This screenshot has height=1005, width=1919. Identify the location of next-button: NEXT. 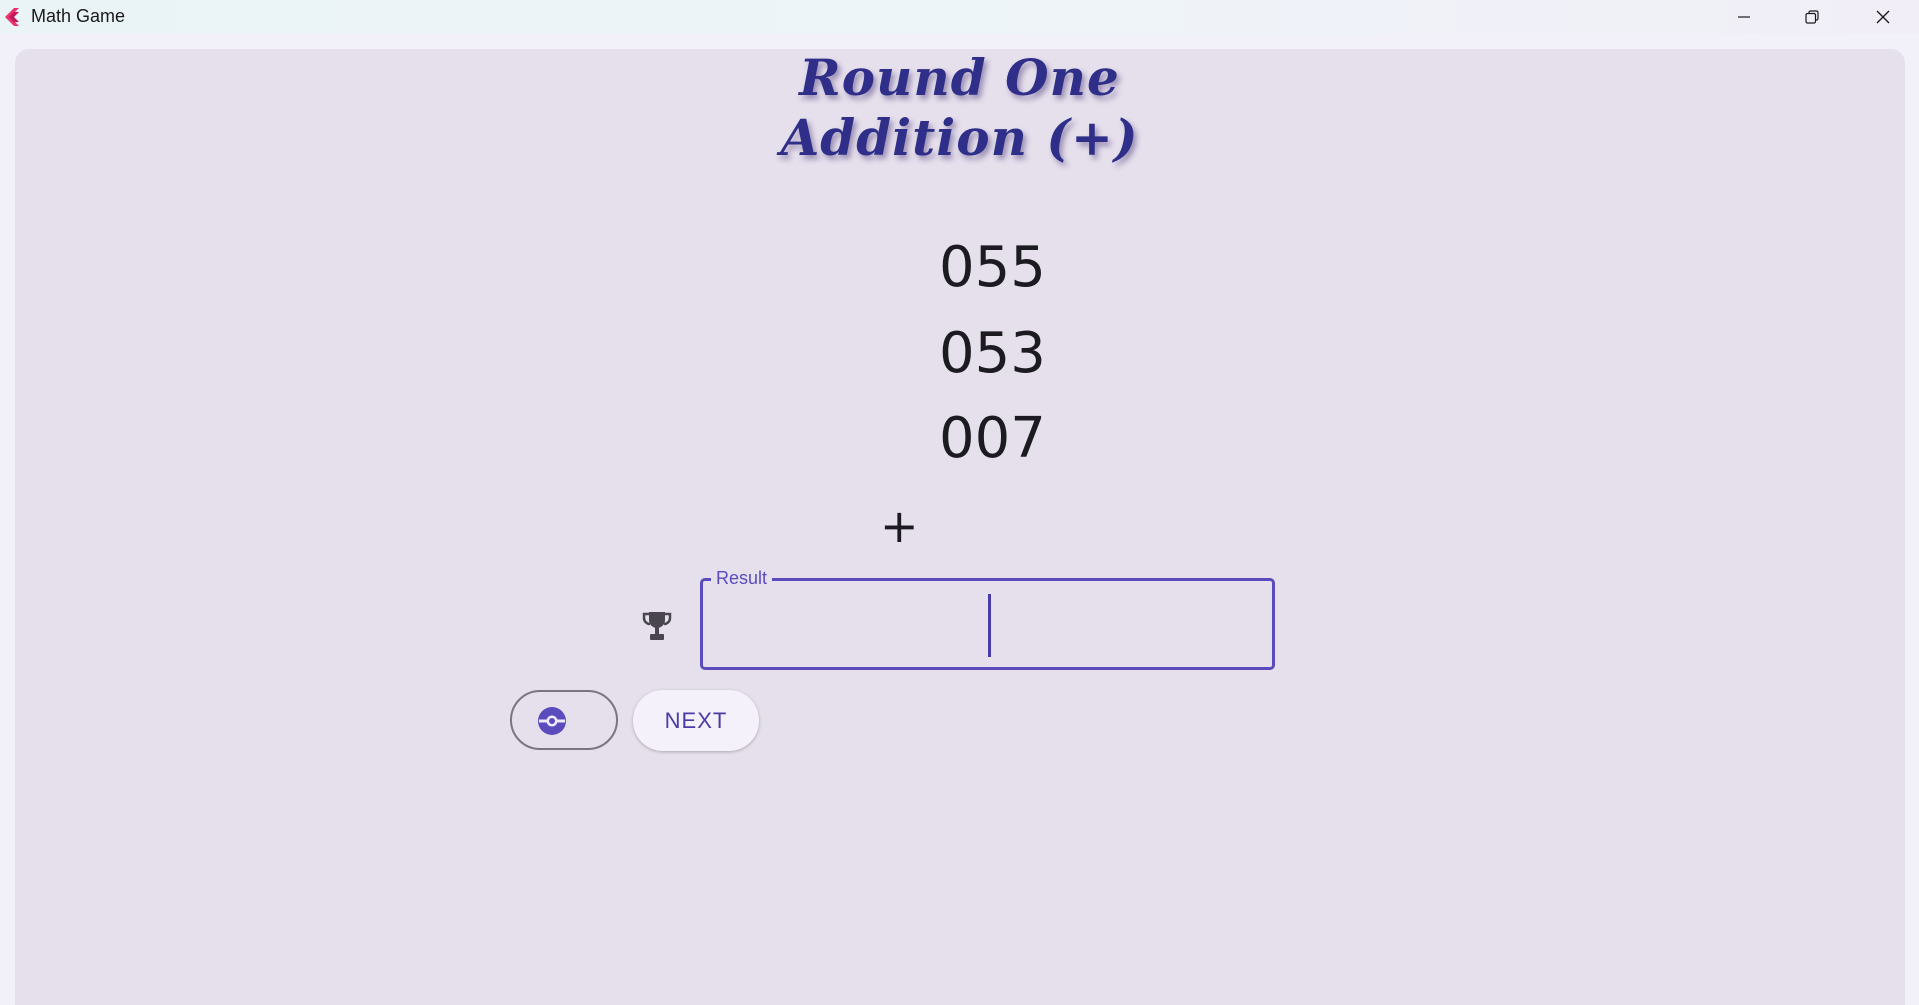
(696, 720).